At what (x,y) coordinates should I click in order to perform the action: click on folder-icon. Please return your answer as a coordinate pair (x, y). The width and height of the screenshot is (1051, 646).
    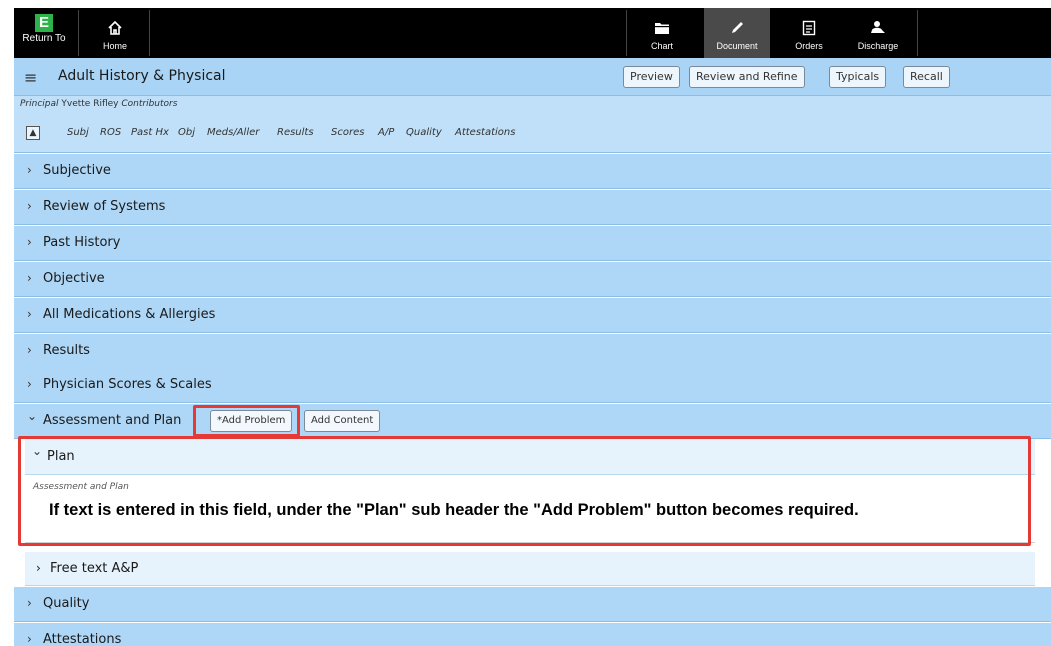
    Looking at the image, I should click on (662, 27).